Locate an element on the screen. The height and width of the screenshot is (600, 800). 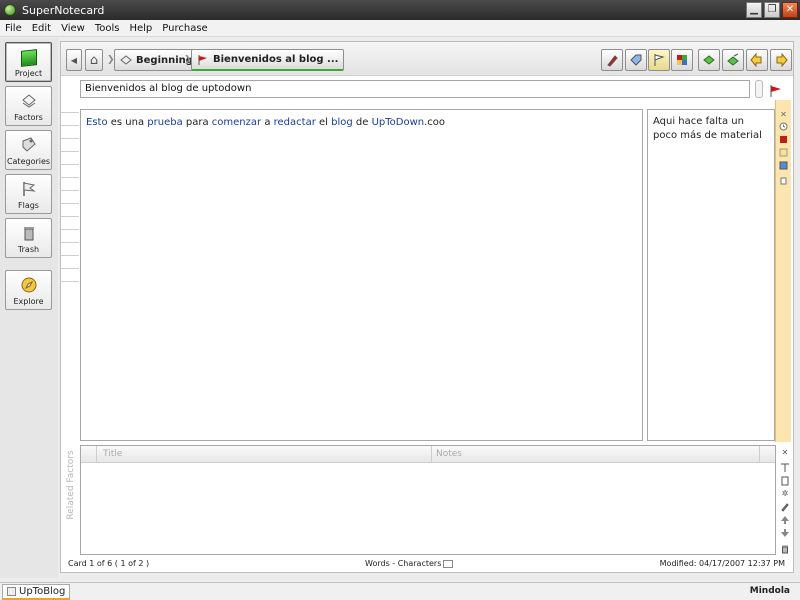
card-list-icon is located at coordinates (785, 481).